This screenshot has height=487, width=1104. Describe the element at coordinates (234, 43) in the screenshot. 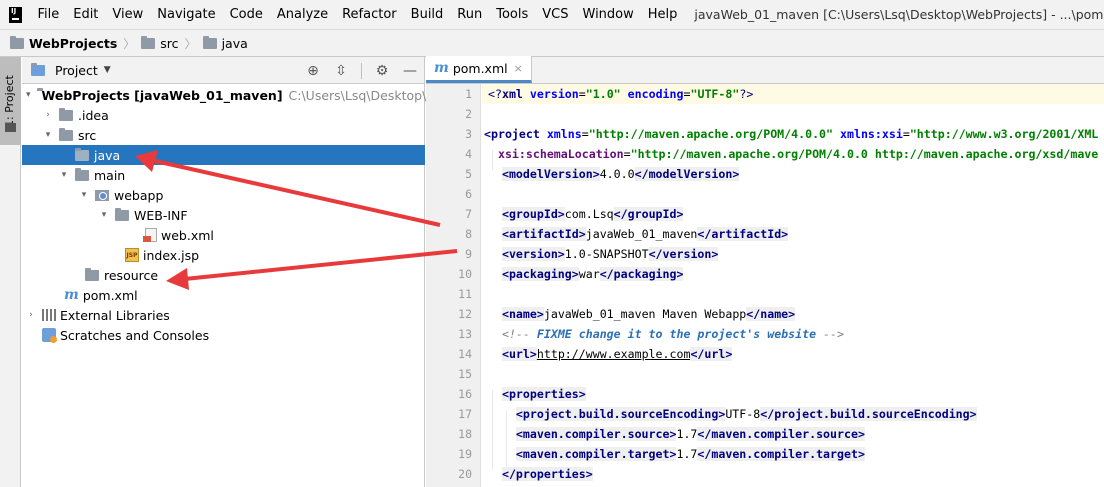

I see `breadcrumb-label: java` at that location.